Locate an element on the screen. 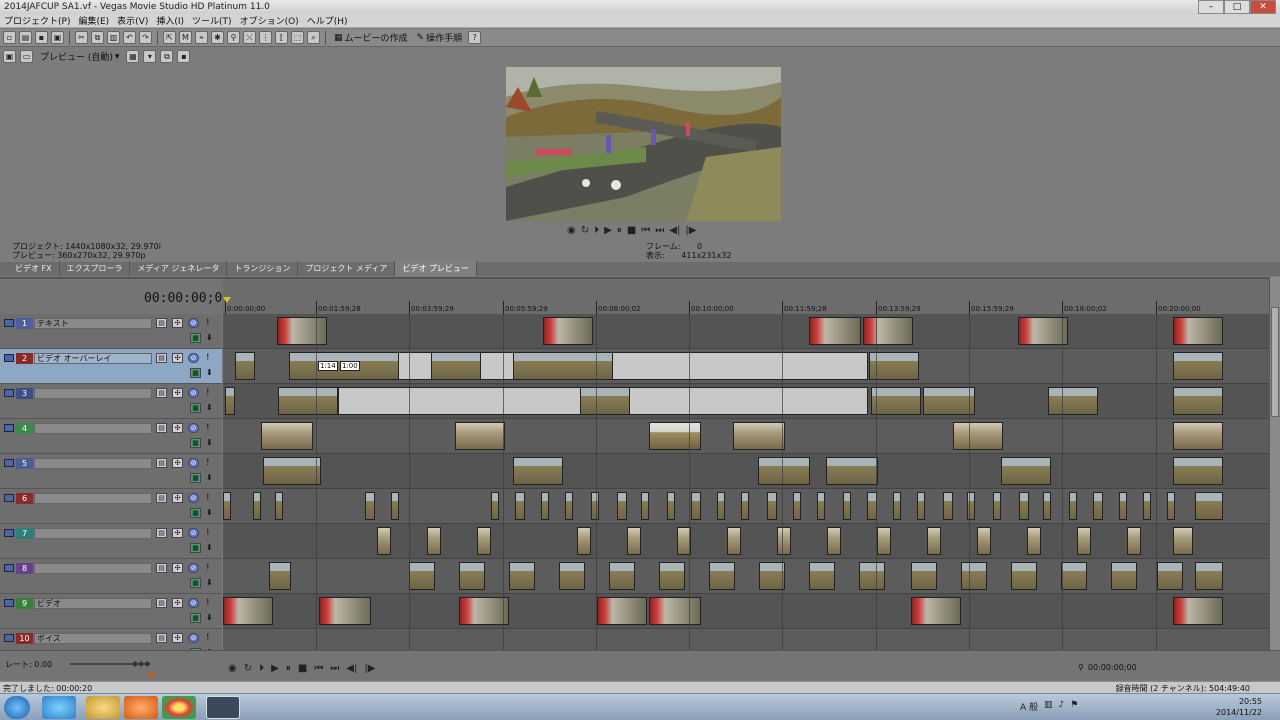  go-to-end-icon: ⏭ is located at coordinates (334, 668).